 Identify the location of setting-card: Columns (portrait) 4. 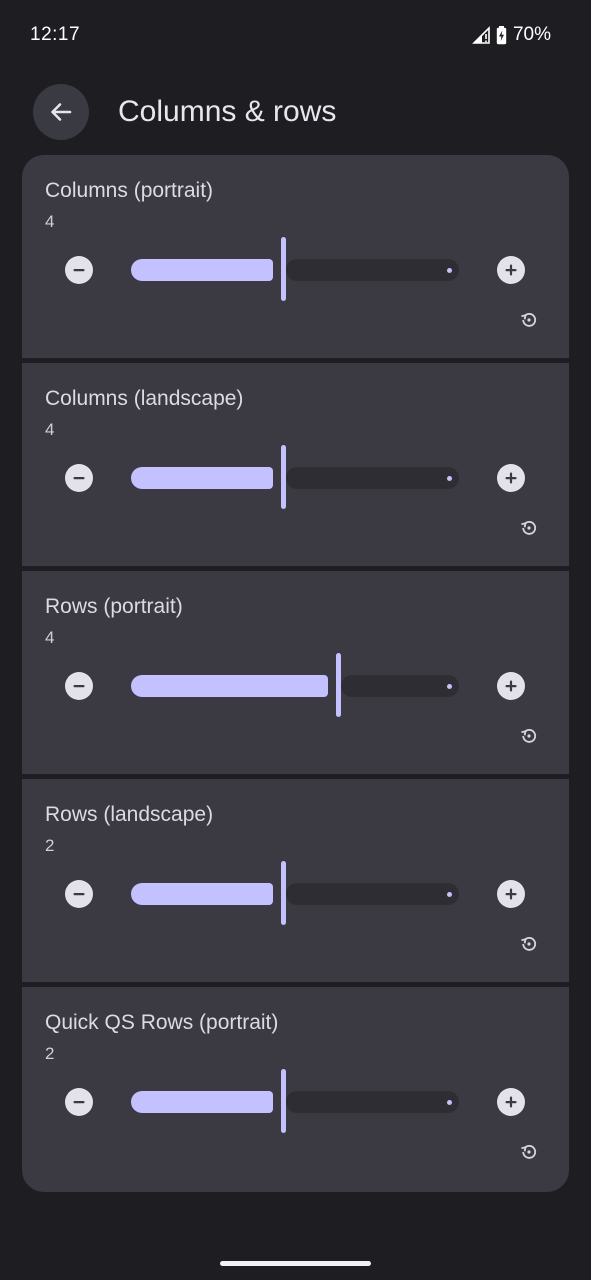
(295, 256).